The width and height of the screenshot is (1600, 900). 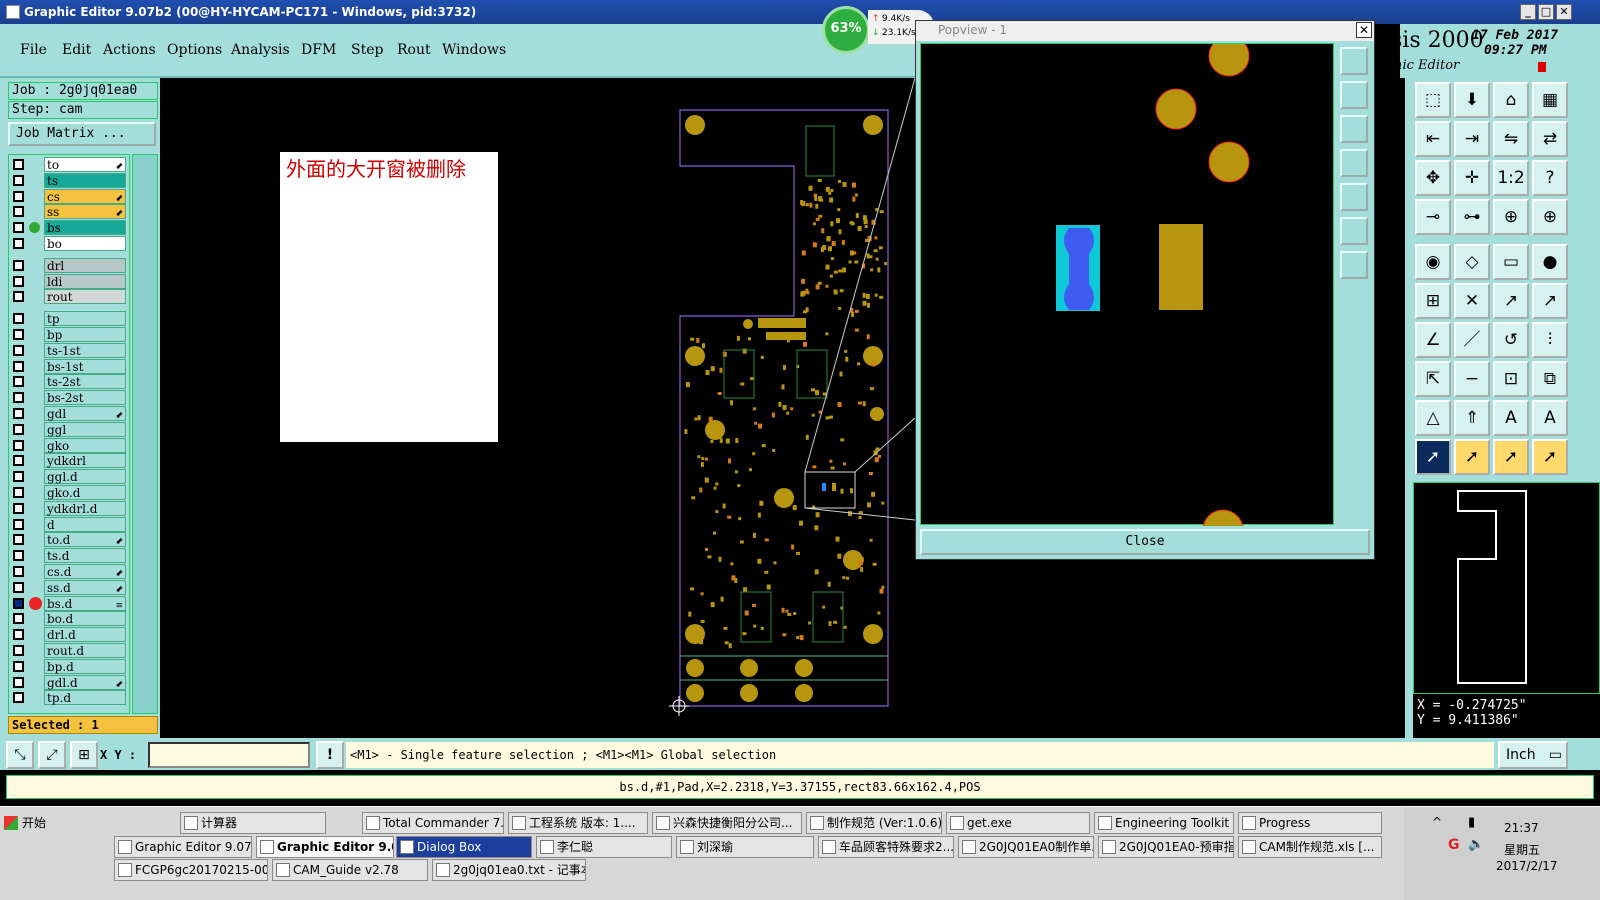 What do you see at coordinates (350, 870) in the screenshot?
I see `taskbar-item: CAM_Guide v2.78` at bounding box center [350, 870].